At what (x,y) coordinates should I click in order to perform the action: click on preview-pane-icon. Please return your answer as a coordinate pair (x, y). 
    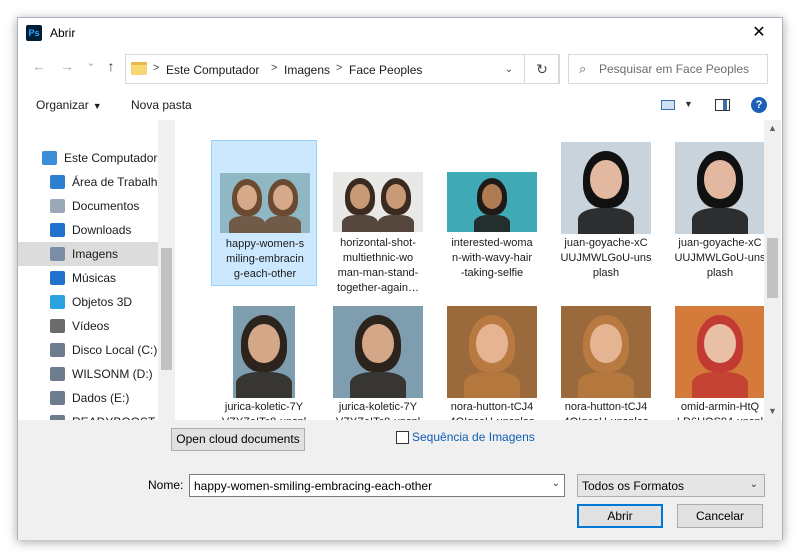
    Looking at the image, I should click on (722, 105).